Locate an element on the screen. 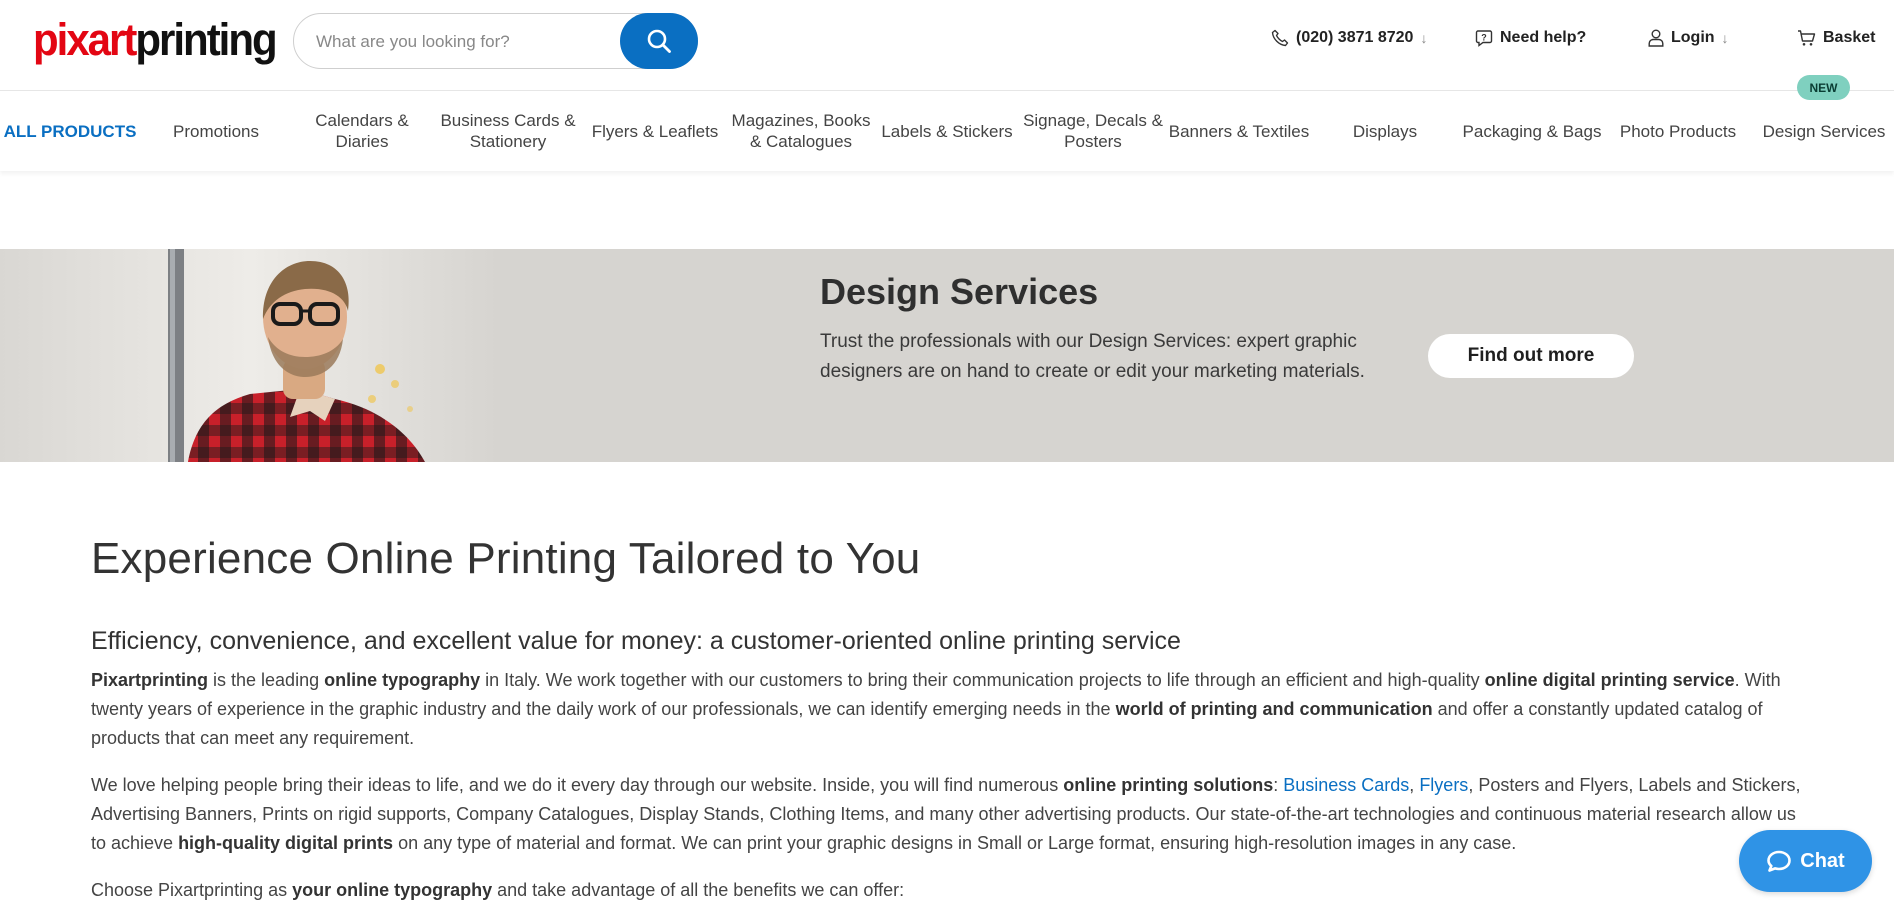 The height and width of the screenshot is (905, 1894). nav-item-calendars-diaries: Calendars & Diaries is located at coordinates (362, 131).